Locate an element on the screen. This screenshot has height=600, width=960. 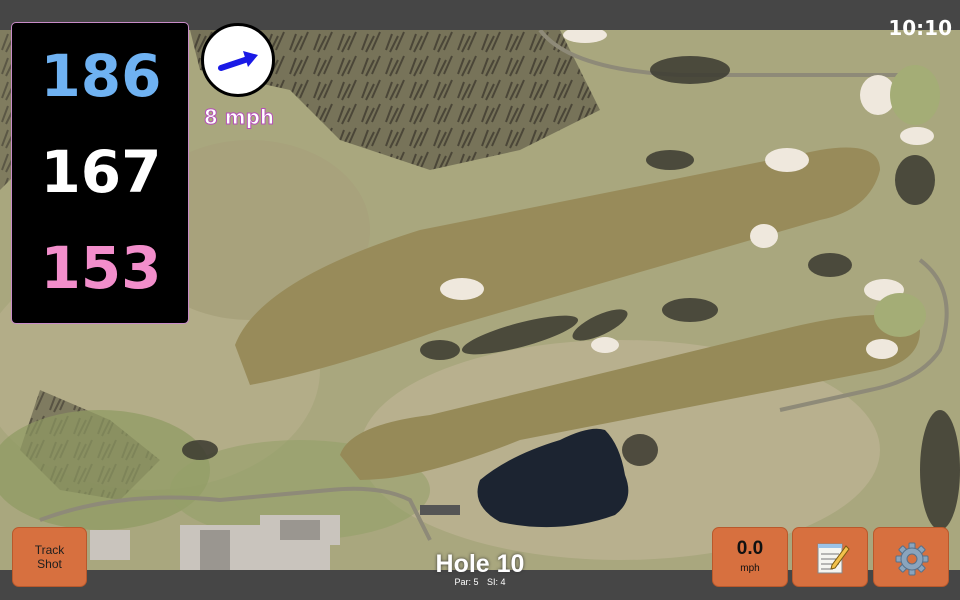
speed-button: 0.0 mph is located at coordinates (750, 557).